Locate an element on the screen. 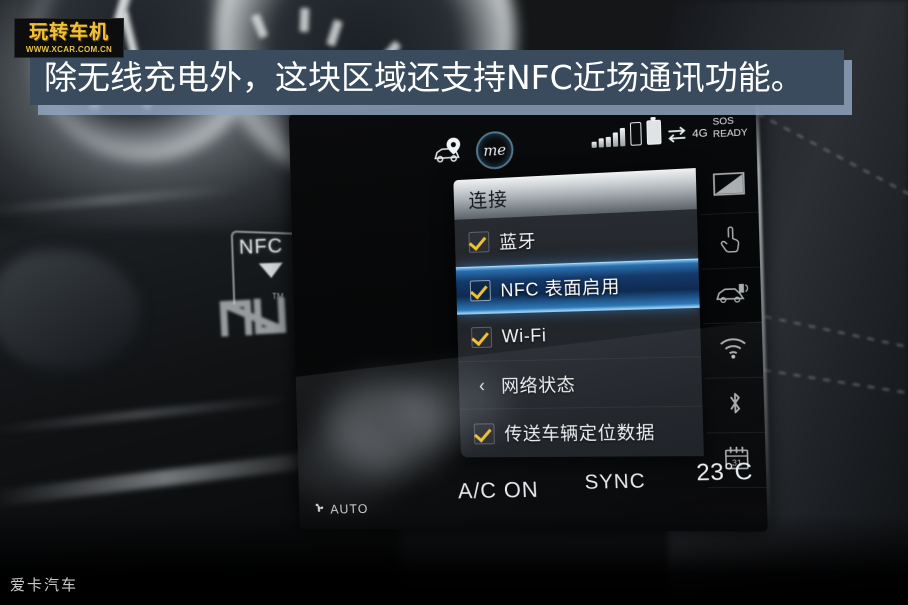 This screenshot has height=605, width=908. climate-bar: AUTO A/C ON SYNC 23°C is located at coordinates (533, 486).